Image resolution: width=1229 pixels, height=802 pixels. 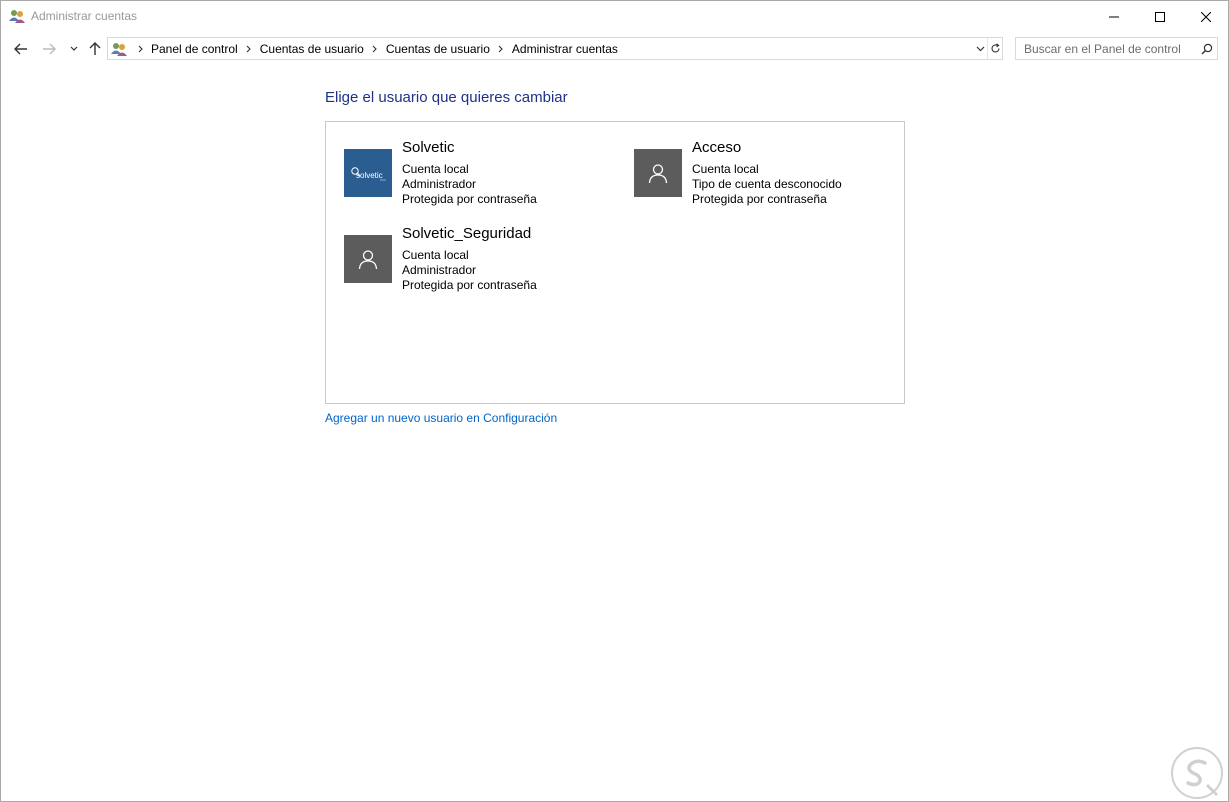 I want to click on breadcrumb-item: Panel de control, so click(x=194, y=49).